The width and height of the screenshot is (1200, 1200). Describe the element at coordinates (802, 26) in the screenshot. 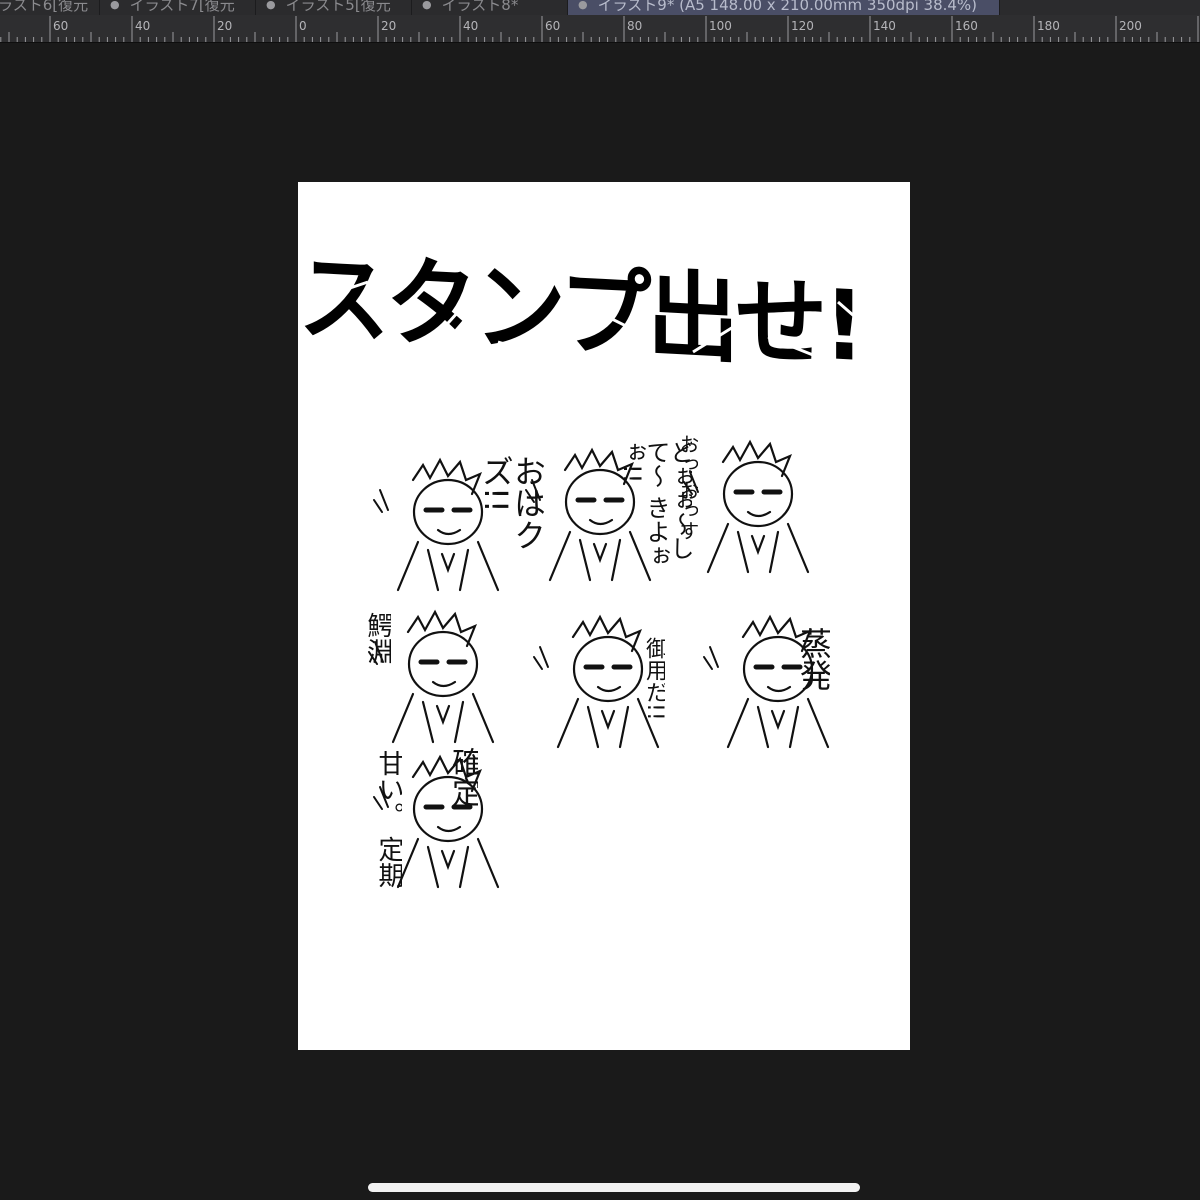

I see `ruler-label: 120` at that location.